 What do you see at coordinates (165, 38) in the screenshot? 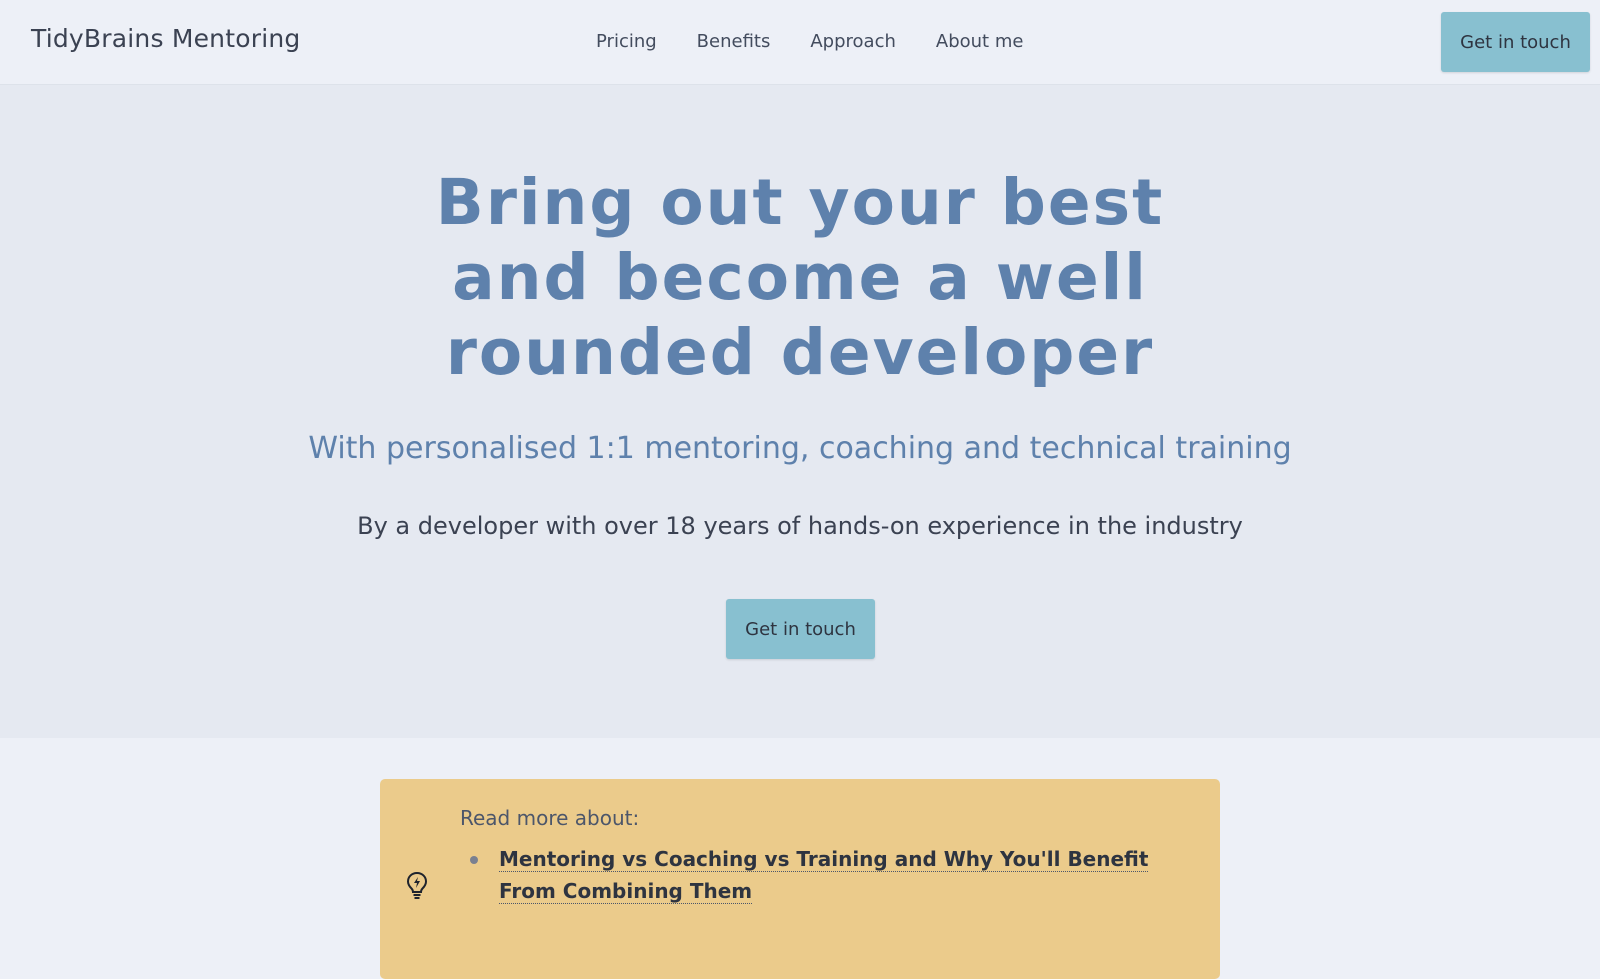
I see `brand-logo-text: TidyBrains Mentoring` at bounding box center [165, 38].